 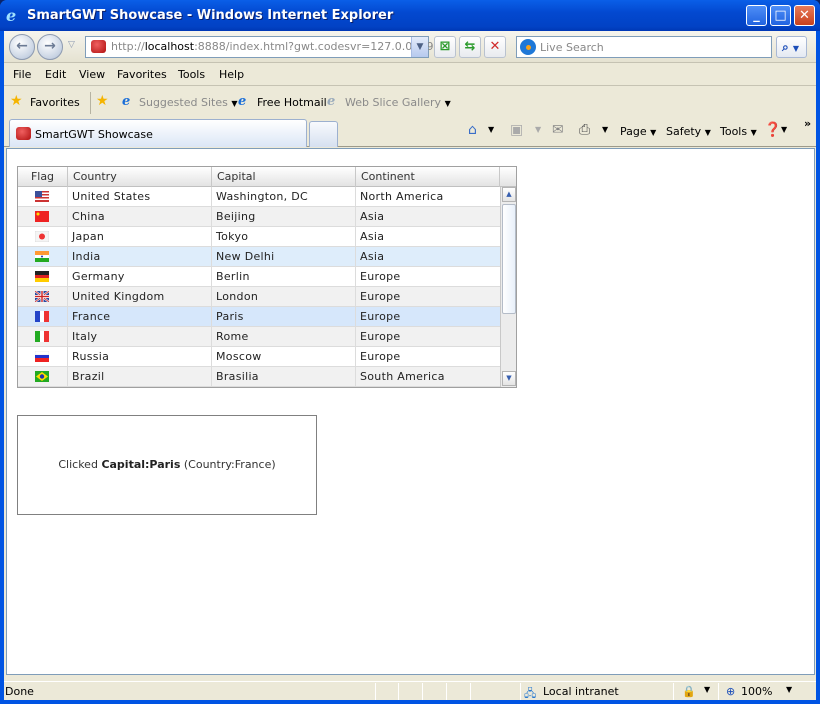 What do you see at coordinates (791, 47) in the screenshot?
I see `search-button: ⌕ ▼` at bounding box center [791, 47].